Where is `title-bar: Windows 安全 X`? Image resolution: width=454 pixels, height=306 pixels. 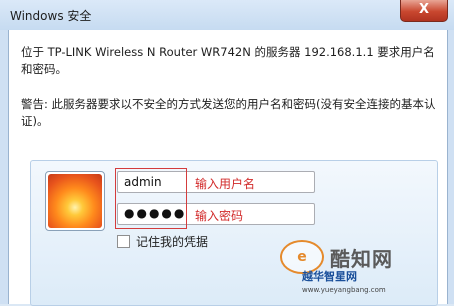 title-bar: Windows 安全 X is located at coordinates (227, 15).